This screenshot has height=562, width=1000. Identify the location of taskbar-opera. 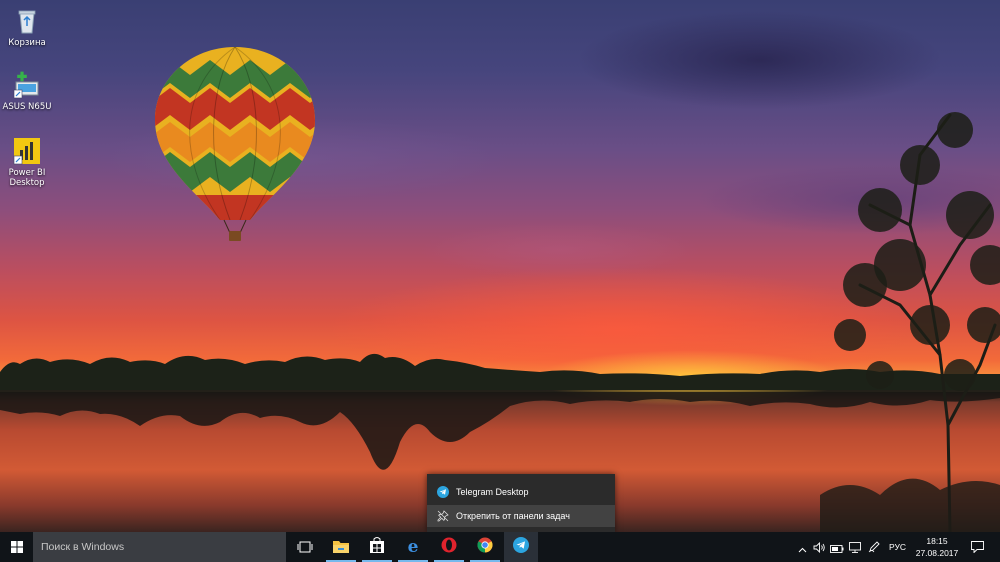
(449, 547).